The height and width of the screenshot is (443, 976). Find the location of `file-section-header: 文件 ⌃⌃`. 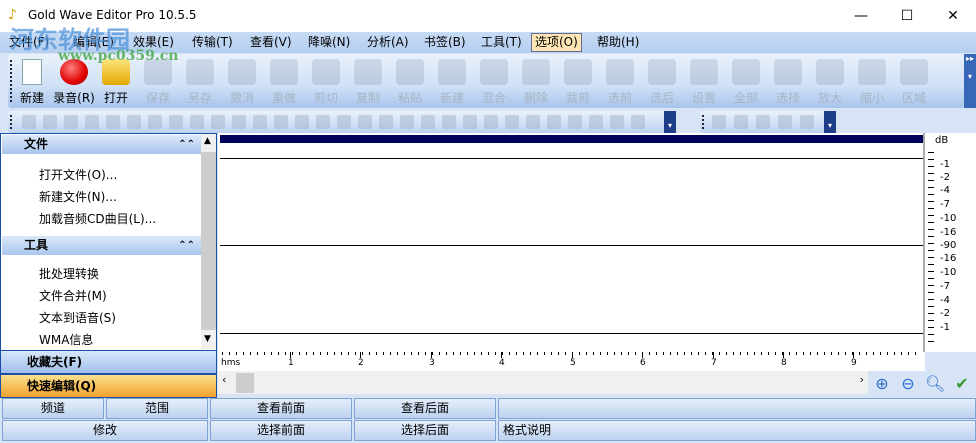

file-section-header: 文件 ⌃⌃ is located at coordinates (101, 144).